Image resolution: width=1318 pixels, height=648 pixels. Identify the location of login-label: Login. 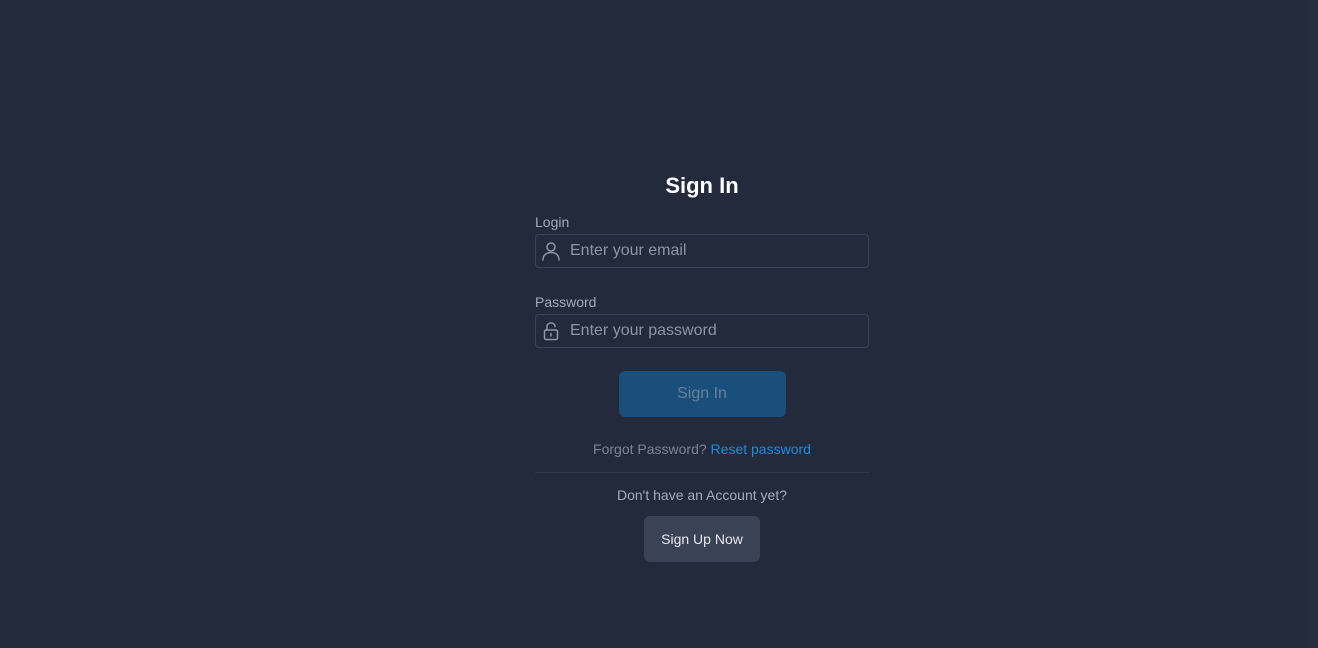
(552, 222).